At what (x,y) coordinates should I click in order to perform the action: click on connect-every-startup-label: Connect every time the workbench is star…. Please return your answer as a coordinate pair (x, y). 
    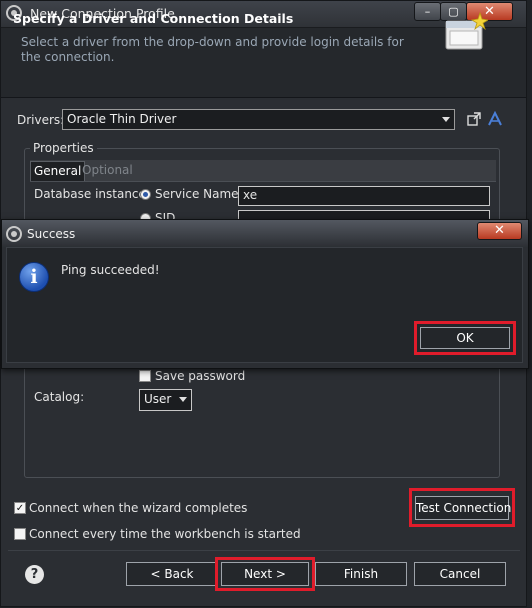
    Looking at the image, I should click on (165, 534).